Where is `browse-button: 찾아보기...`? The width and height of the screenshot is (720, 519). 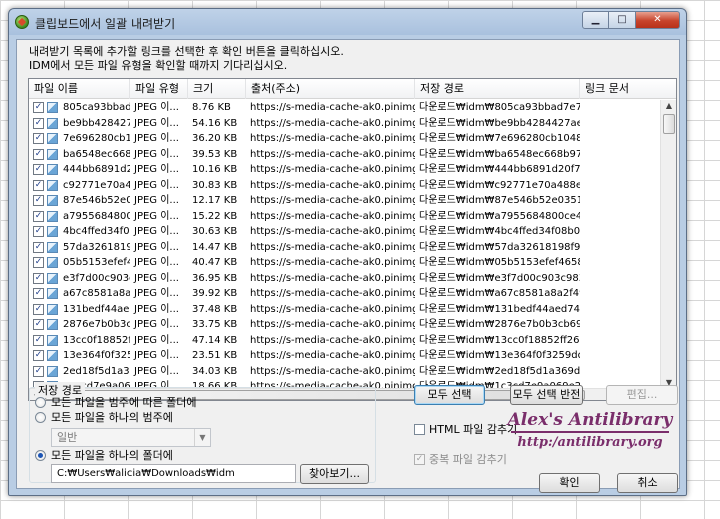 browse-button: 찾아보기... is located at coordinates (334, 474).